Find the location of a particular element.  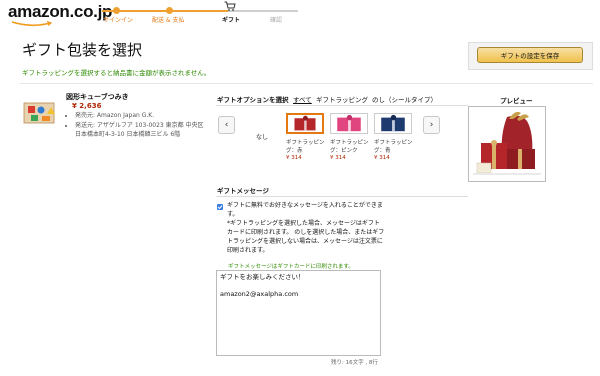

gift-option-red: ギフトラッピング：赤 ¥ 314 is located at coordinates (306, 137).